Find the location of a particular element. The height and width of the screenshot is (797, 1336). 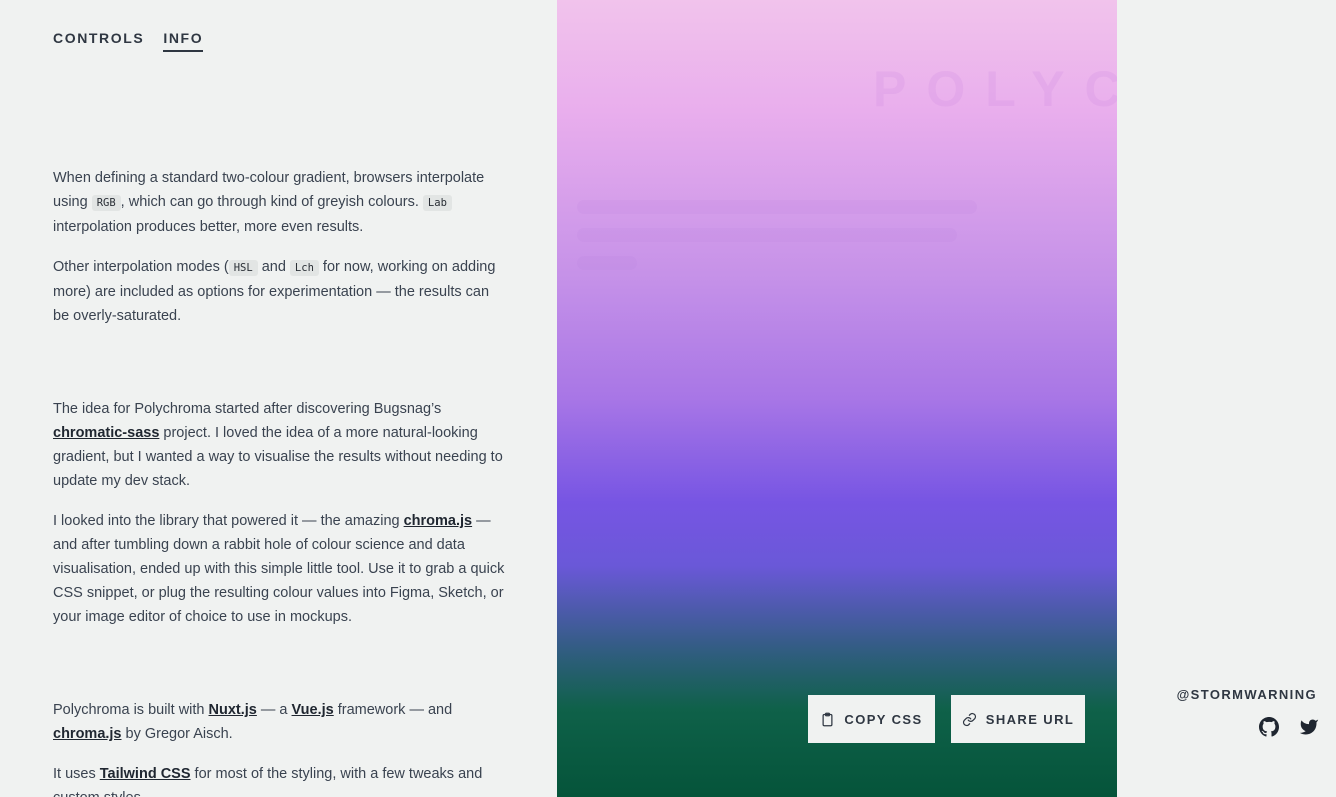

link-chroma-js: chroma.js is located at coordinates (438, 521).